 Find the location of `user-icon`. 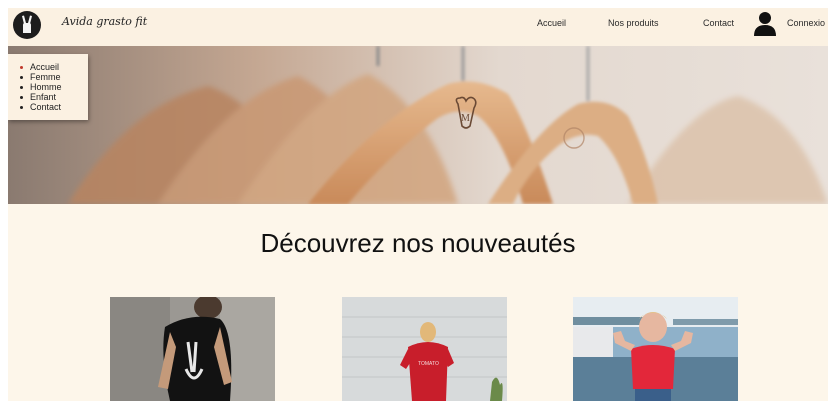

user-icon is located at coordinates (765, 23).